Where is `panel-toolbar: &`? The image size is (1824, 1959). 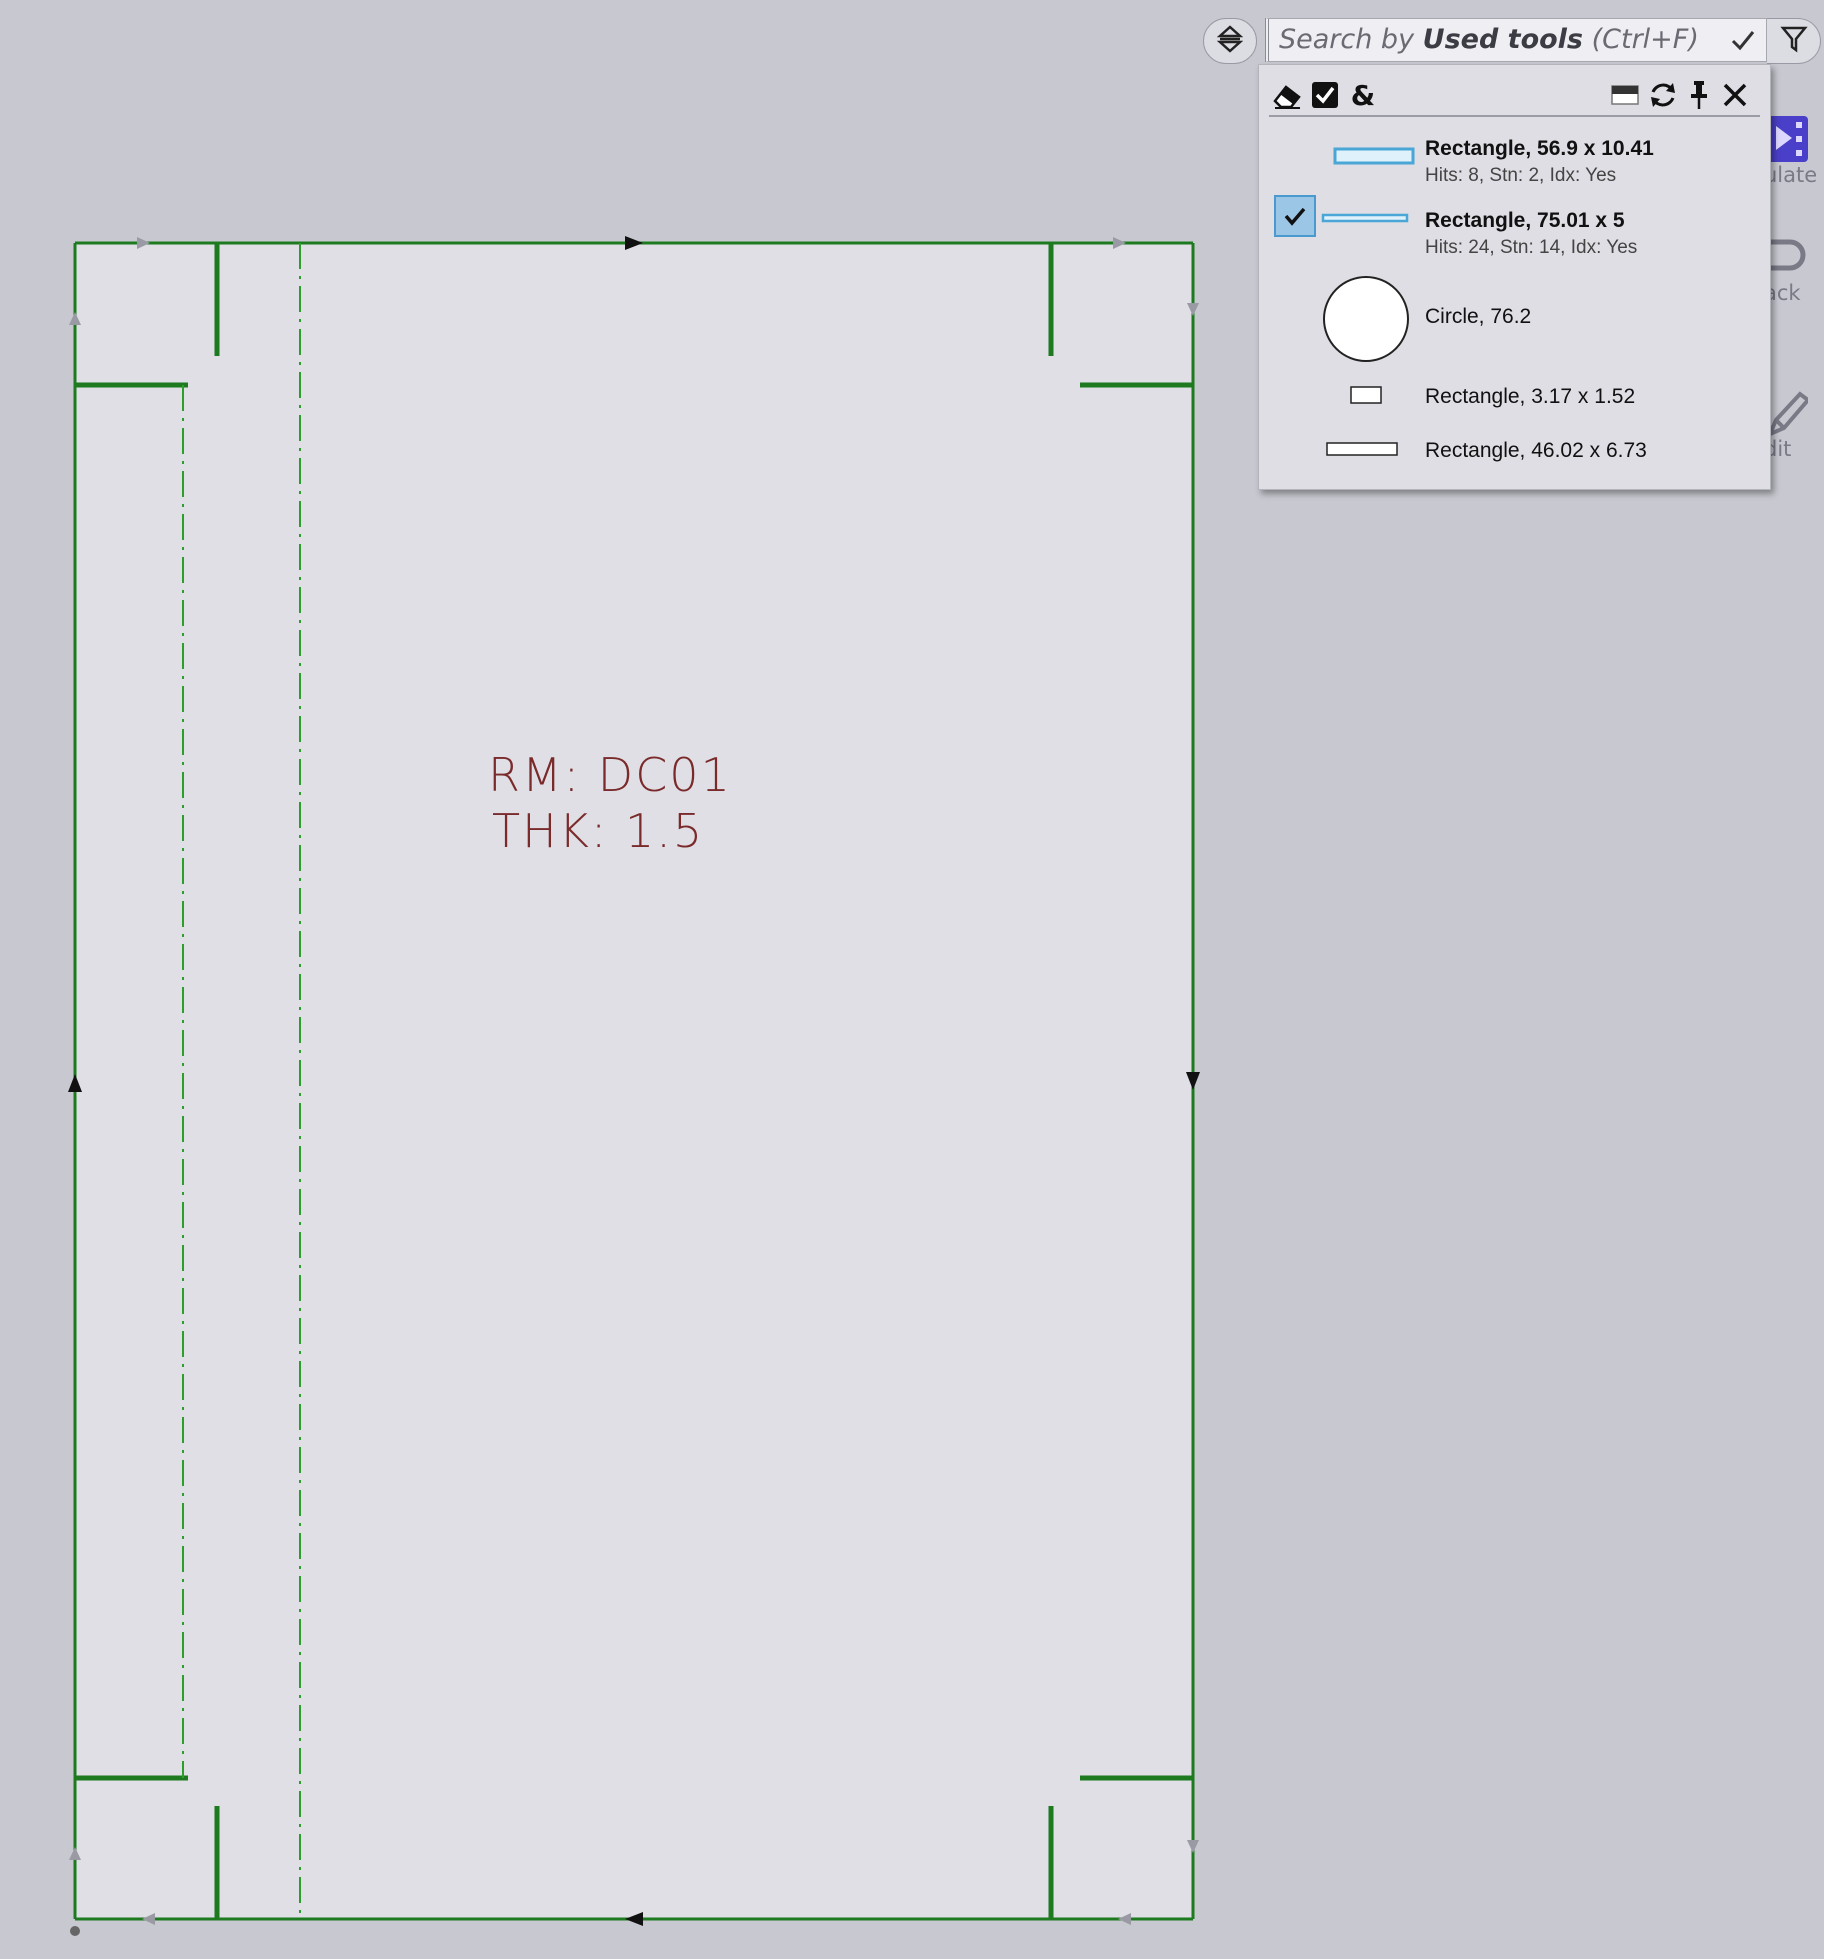 panel-toolbar: & is located at coordinates (1514, 96).